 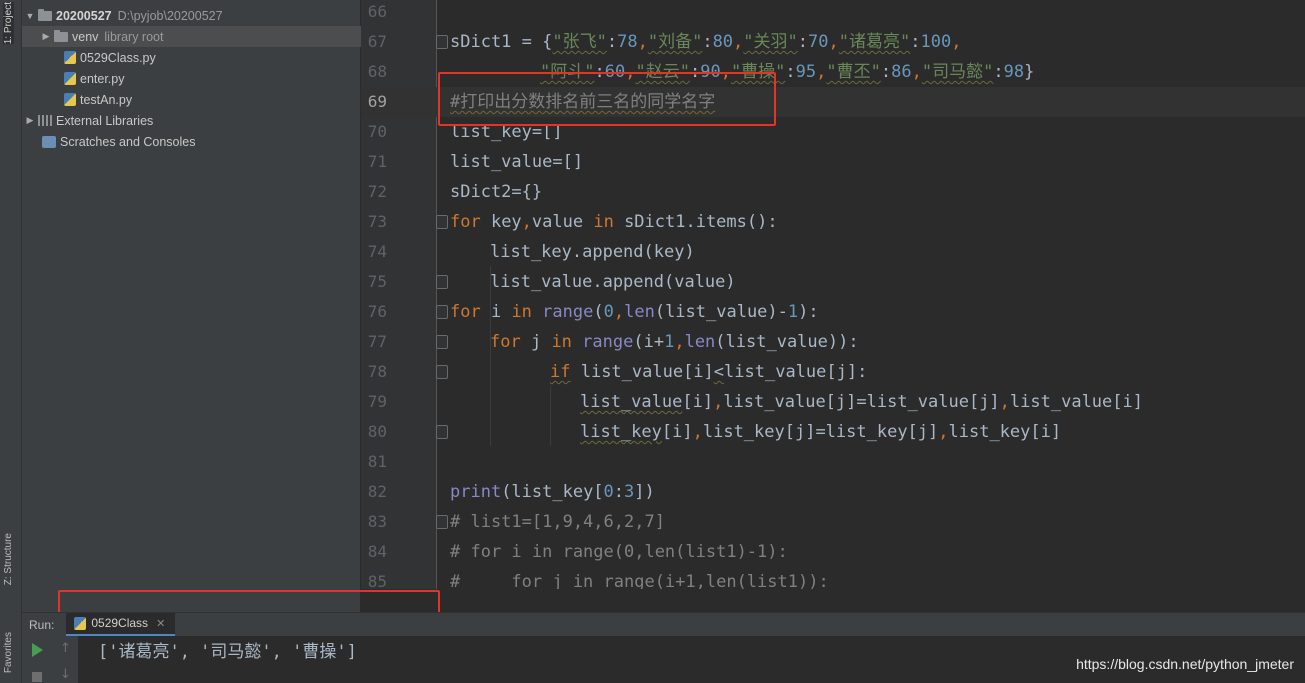 I want to click on code-line: 81, so click(x=833, y=462).